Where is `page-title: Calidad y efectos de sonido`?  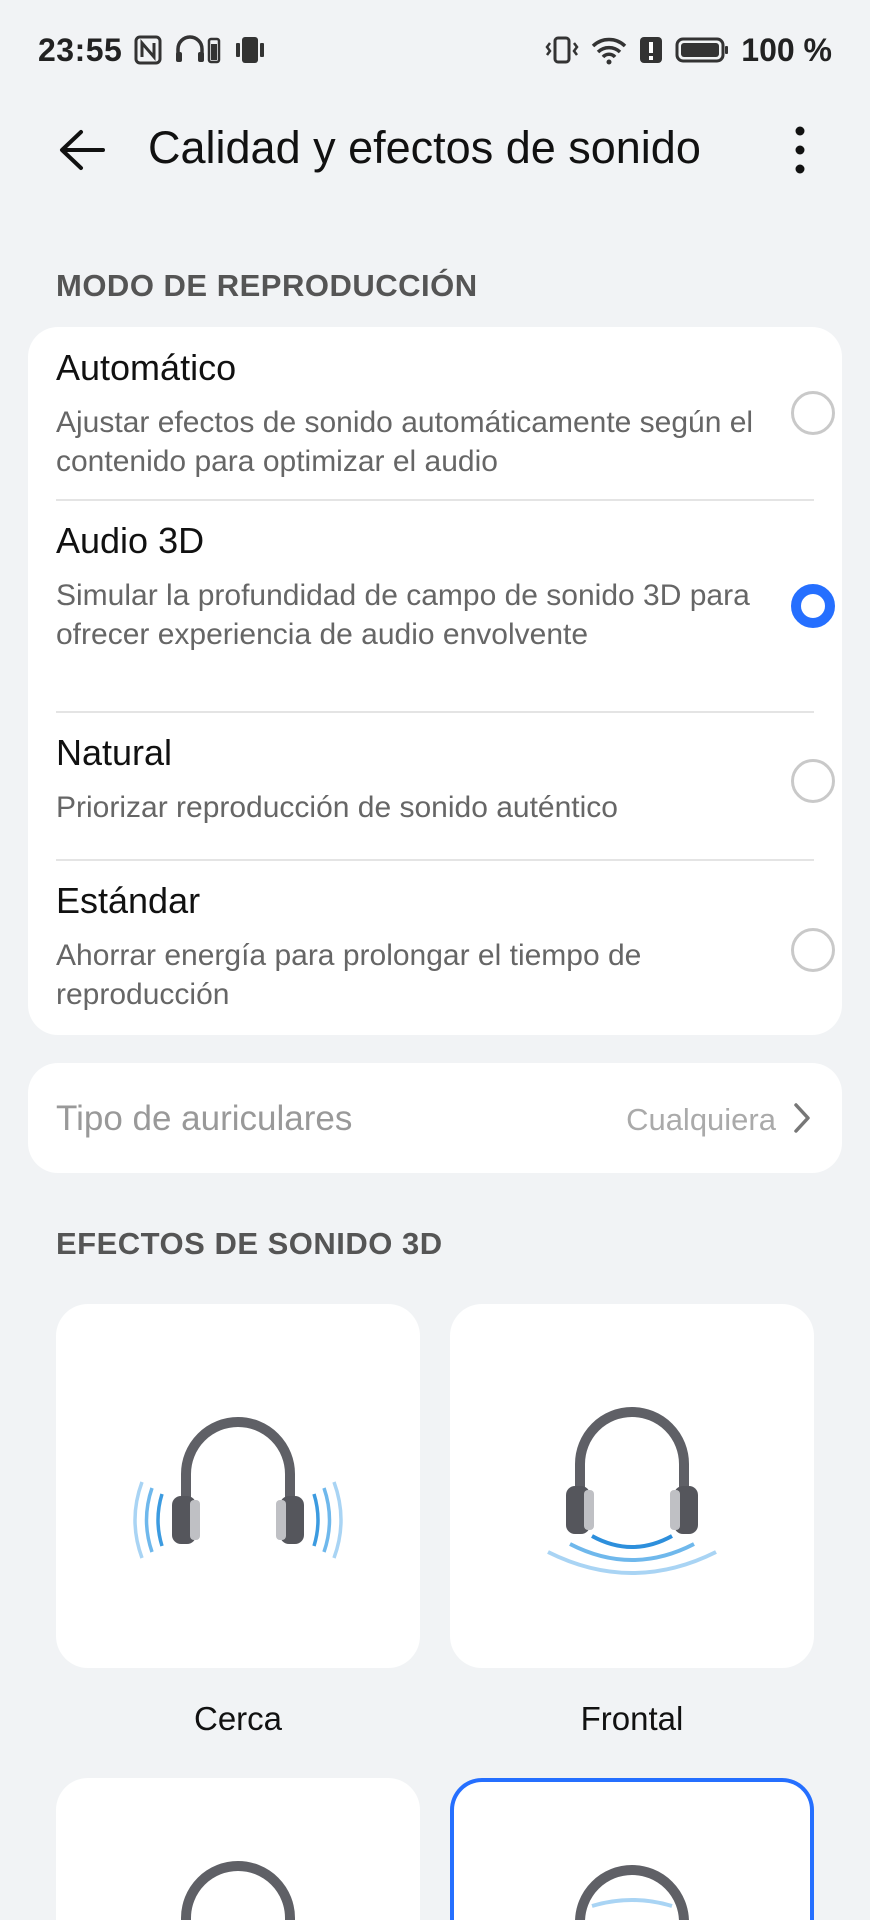 page-title: Calidad y efectos de sonido is located at coordinates (424, 147).